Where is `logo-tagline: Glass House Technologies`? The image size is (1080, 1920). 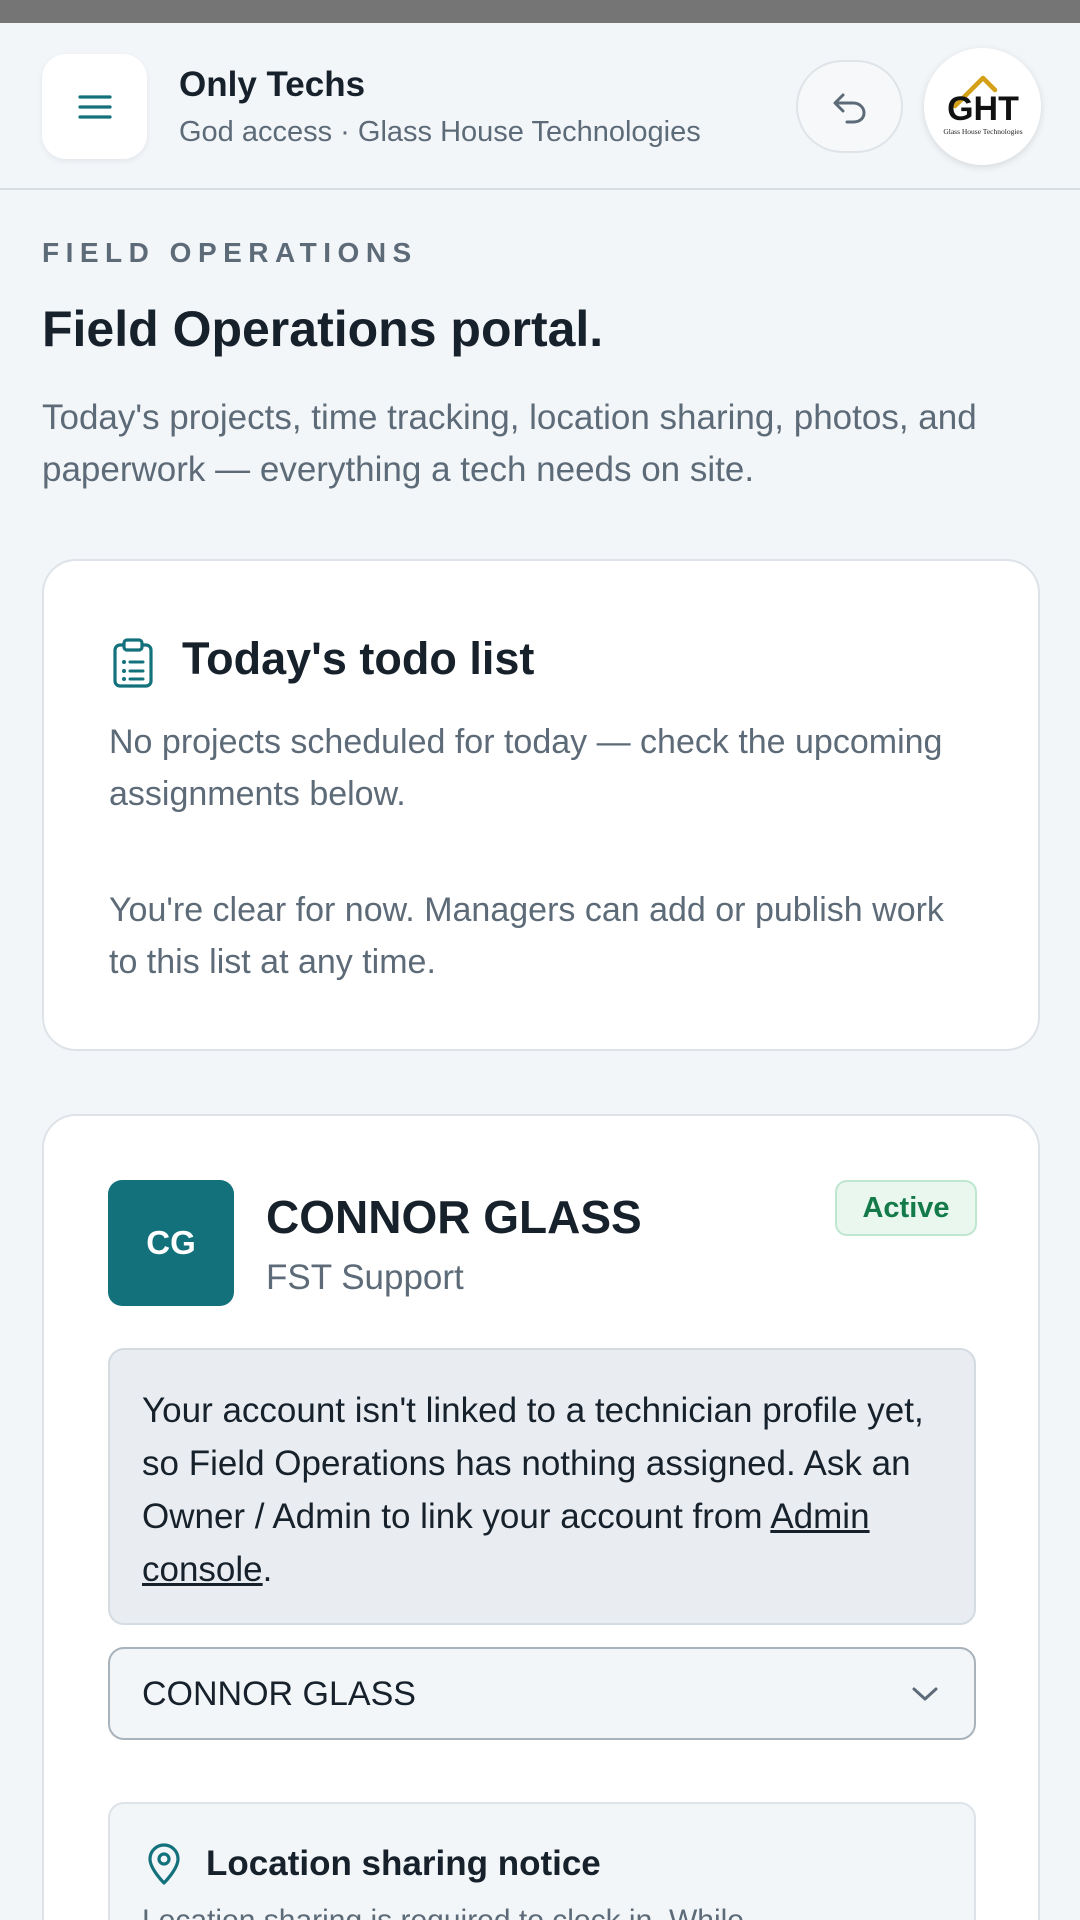 logo-tagline: Glass House Technologies is located at coordinates (982, 131).